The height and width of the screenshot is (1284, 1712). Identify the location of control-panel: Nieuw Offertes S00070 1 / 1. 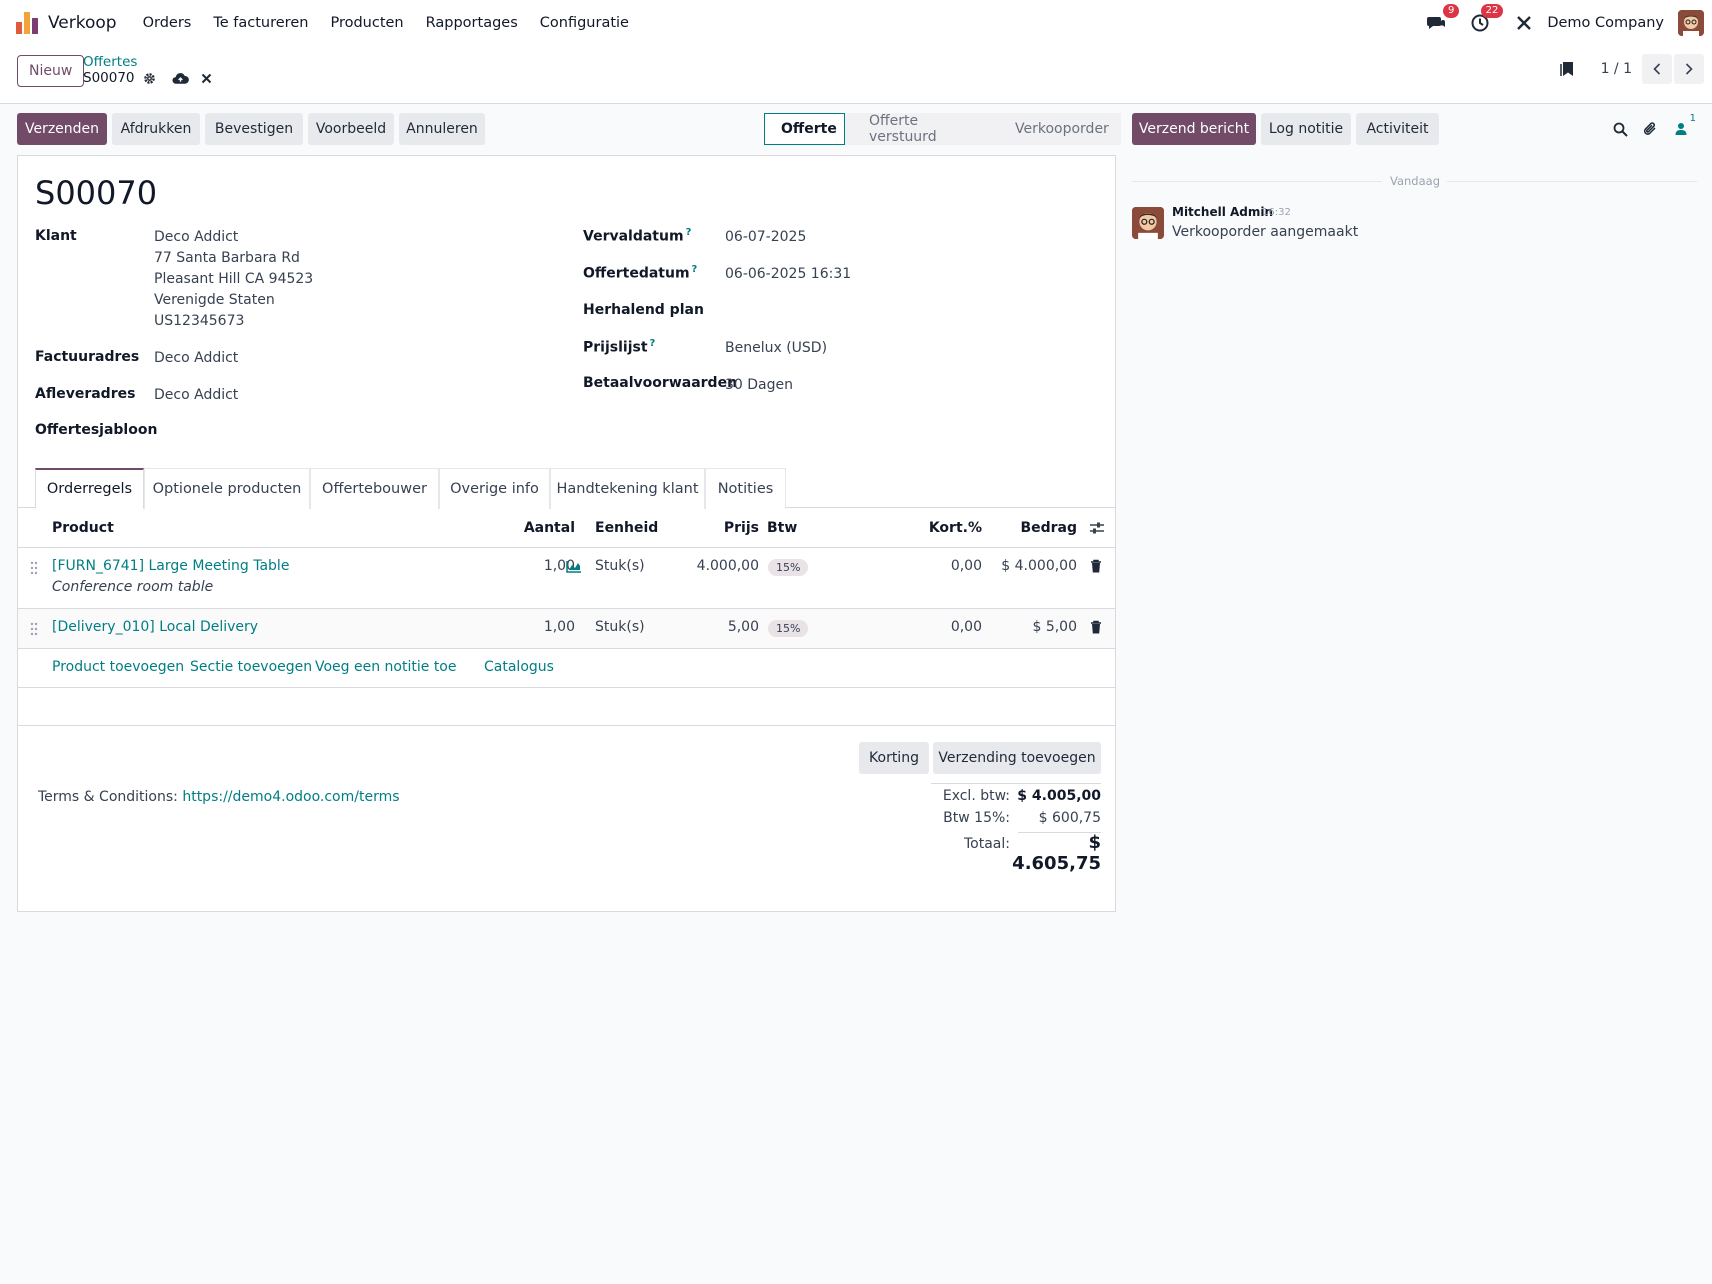
(856, 75).